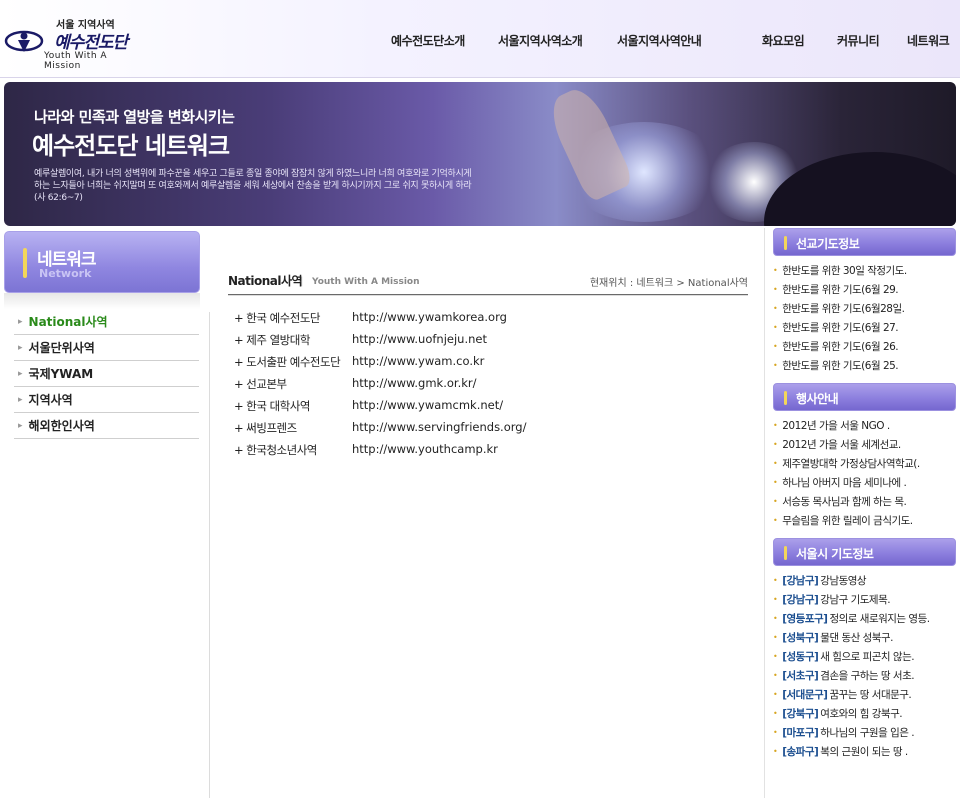 This screenshot has width=960, height=798. What do you see at coordinates (864, 520) in the screenshot?
I see `list-item: • 무슬림을 위한 릴레이 금식기도.` at bounding box center [864, 520].